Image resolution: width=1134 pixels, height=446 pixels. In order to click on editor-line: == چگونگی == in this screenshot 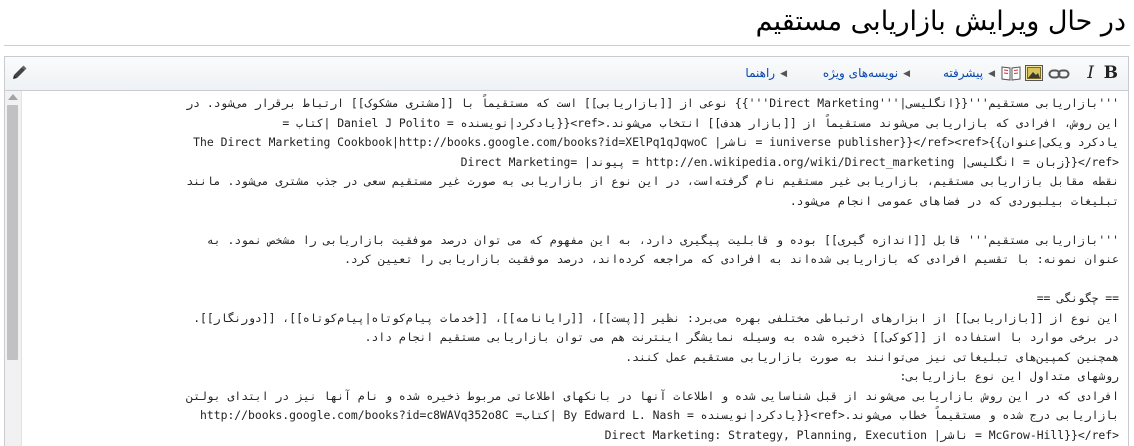, I will do `click(1077, 298)`.